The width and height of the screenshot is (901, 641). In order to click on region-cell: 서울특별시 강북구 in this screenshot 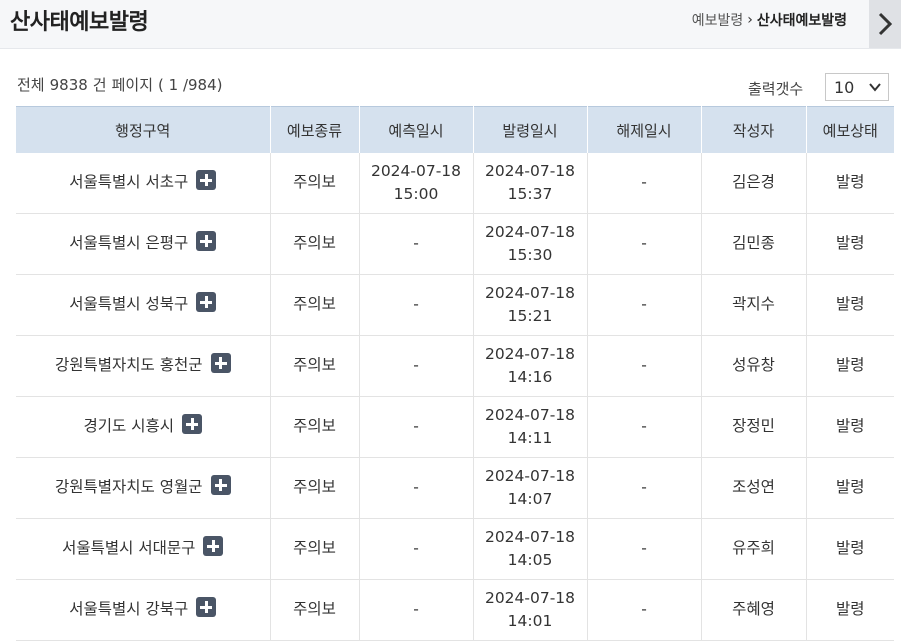, I will do `click(143, 610)`.